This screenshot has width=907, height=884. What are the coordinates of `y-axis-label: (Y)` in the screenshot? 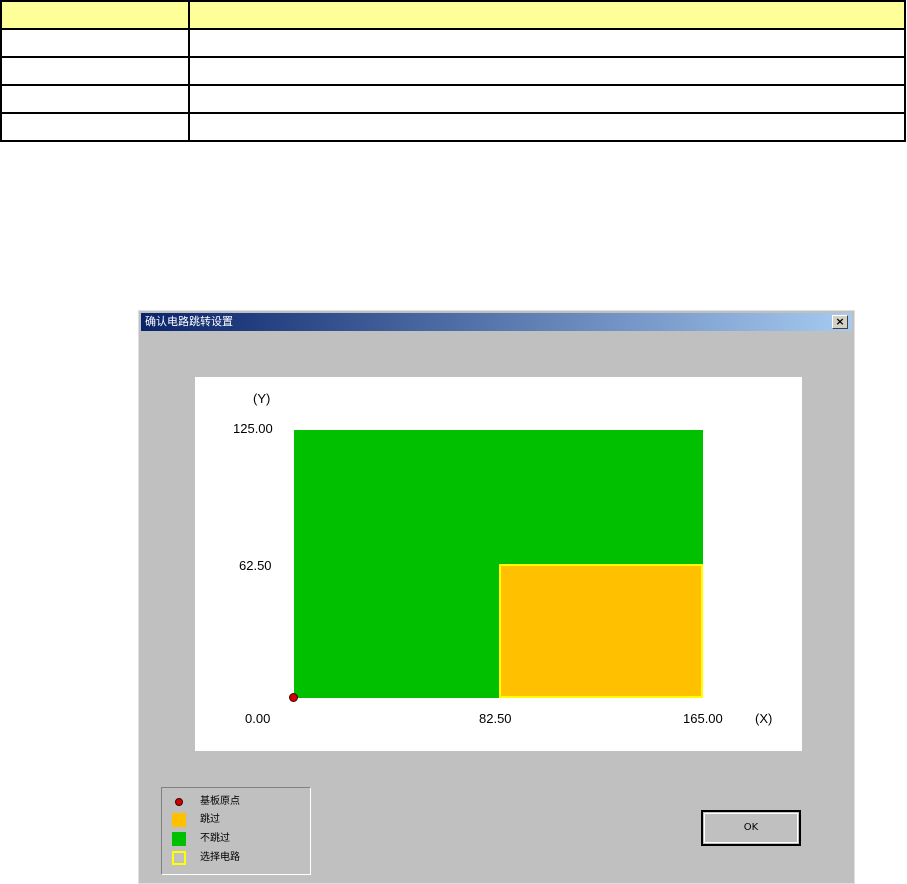 It's located at (262, 398).